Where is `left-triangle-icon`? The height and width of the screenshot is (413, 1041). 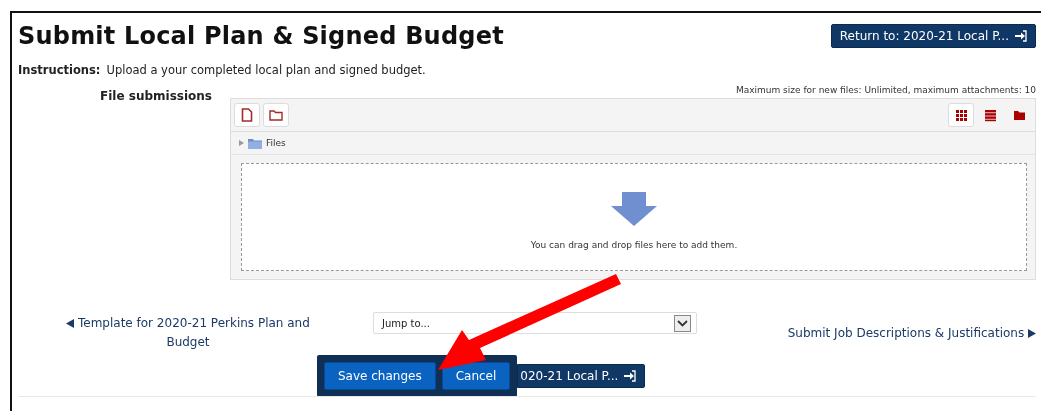
left-triangle-icon is located at coordinates (70, 323).